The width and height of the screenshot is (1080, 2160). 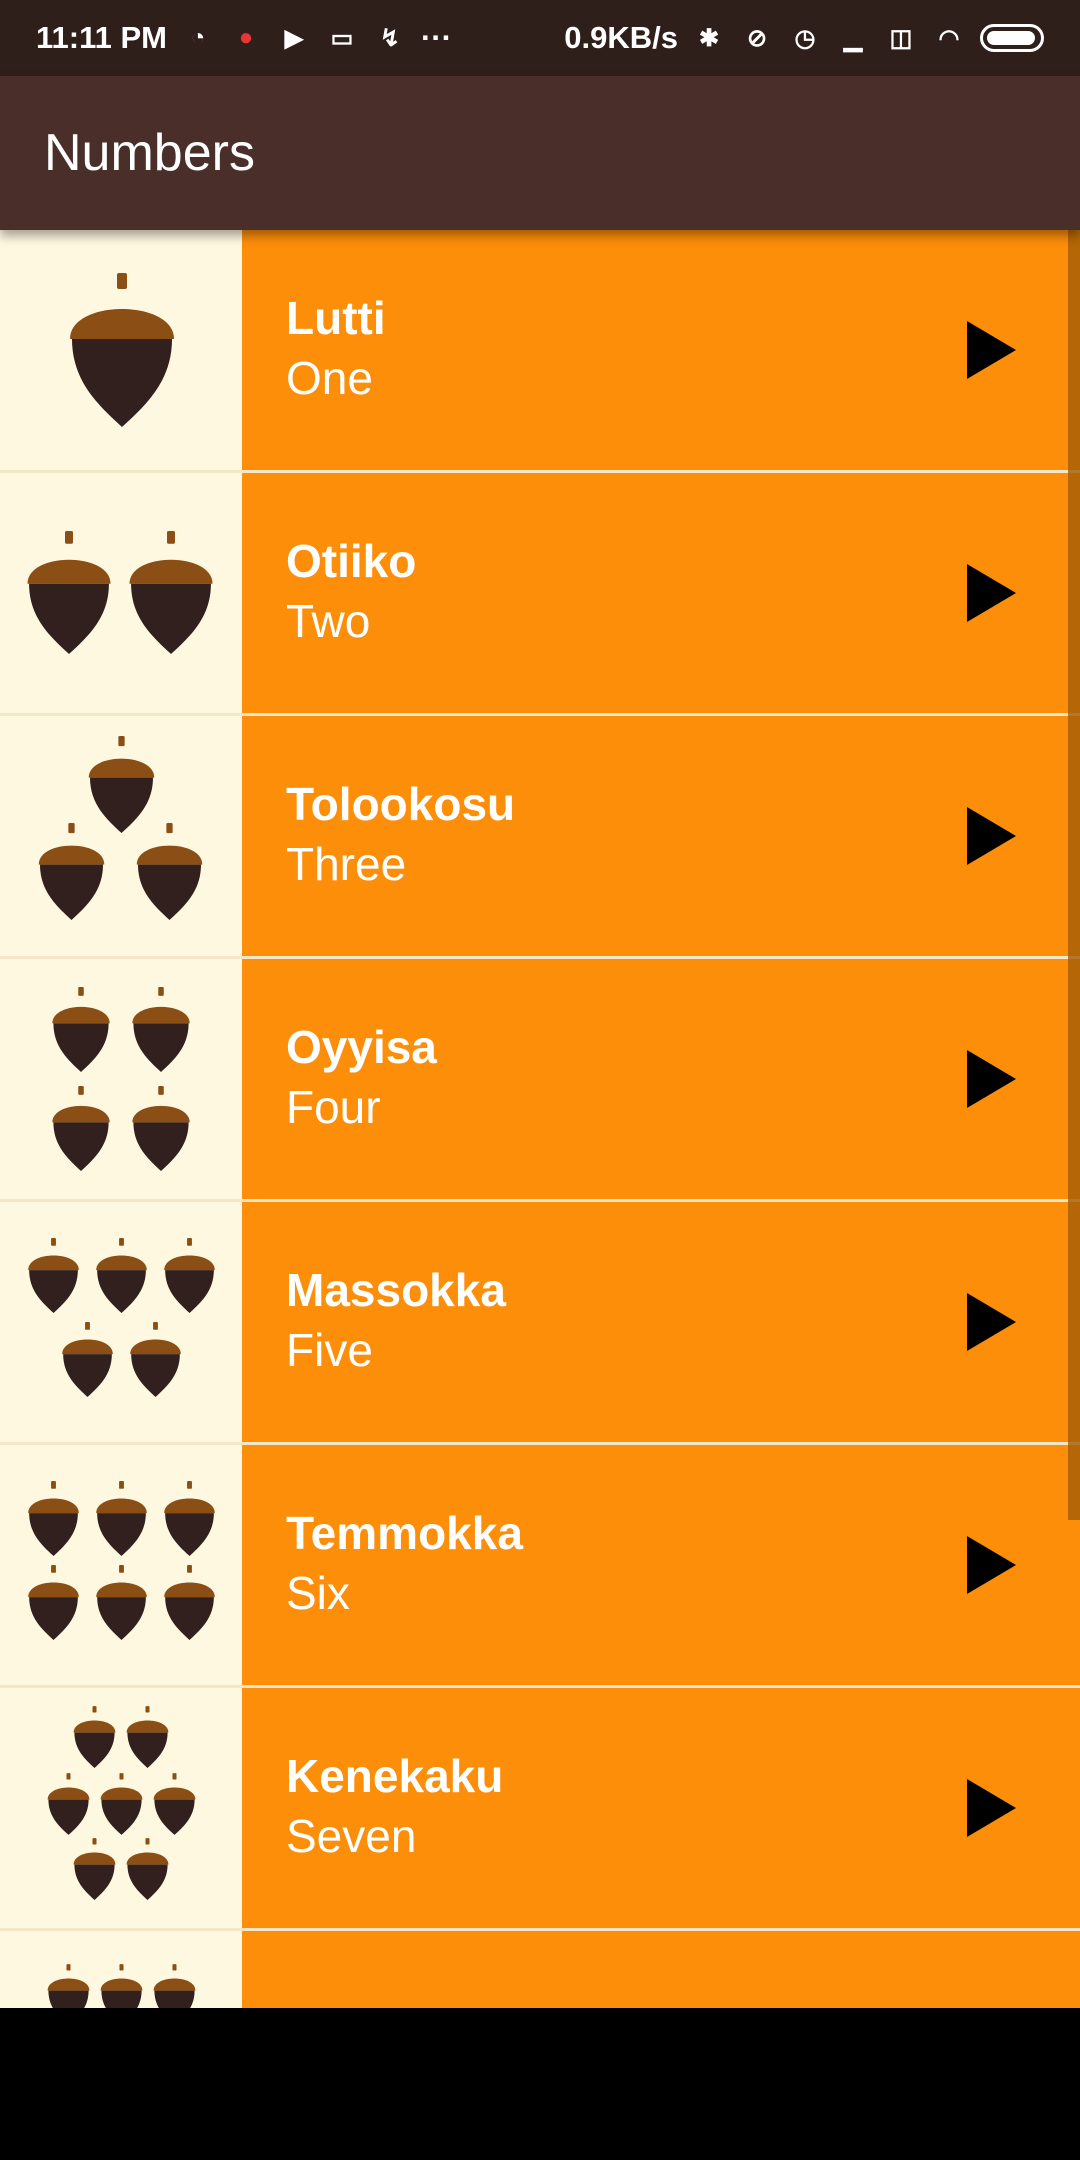 What do you see at coordinates (149, 153) in the screenshot?
I see `page-title: Numbers` at bounding box center [149, 153].